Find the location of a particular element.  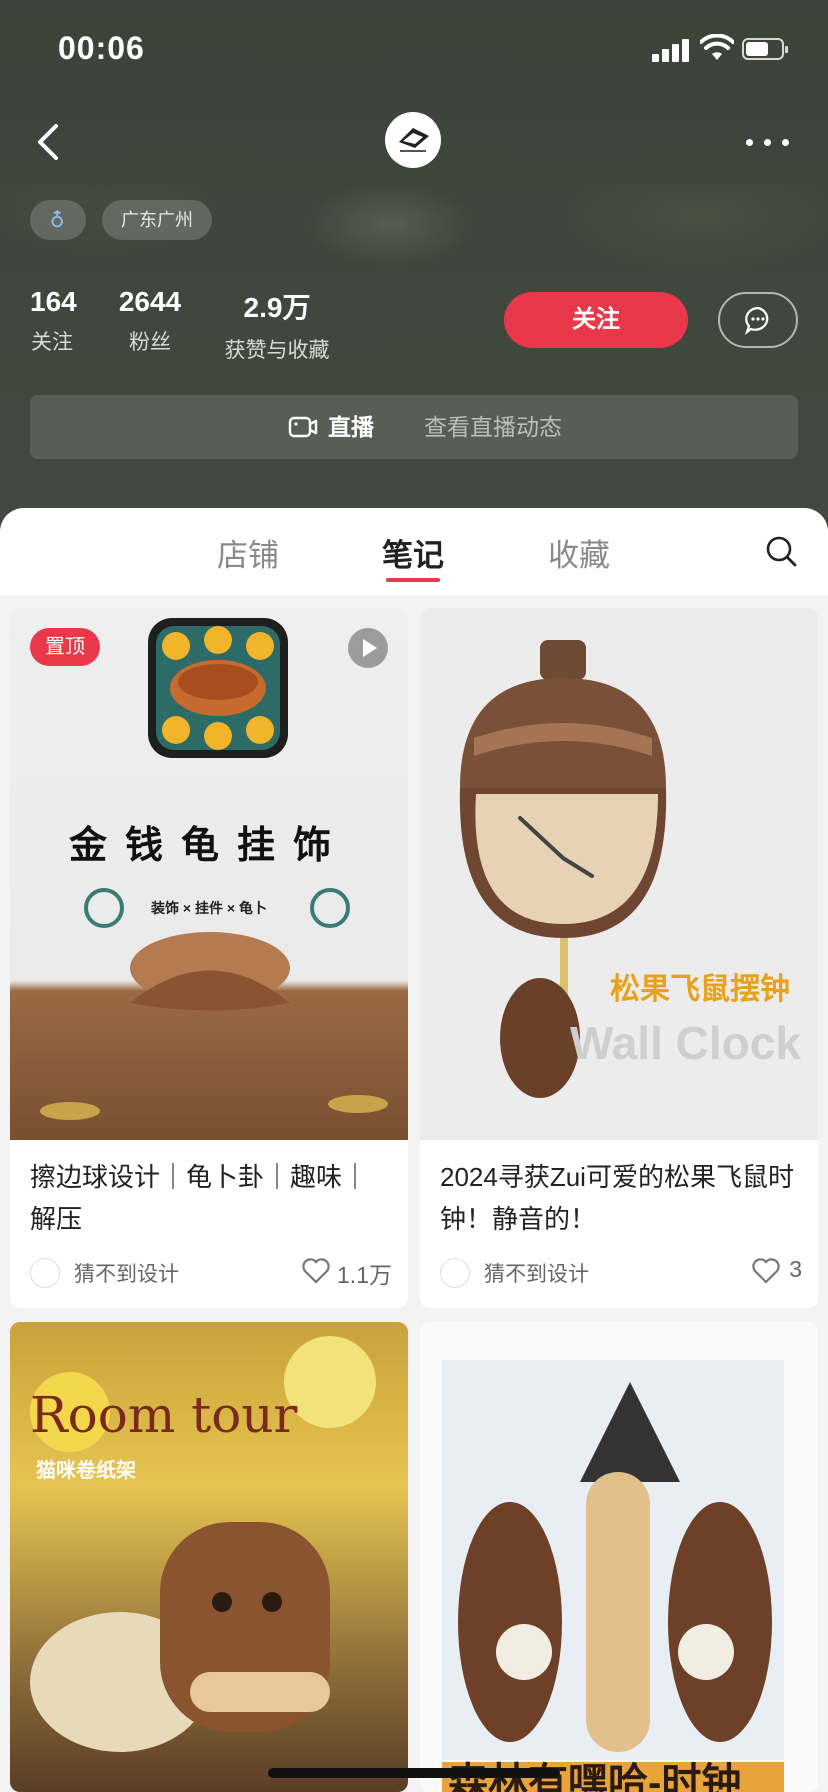

note-meta: 猜不到设计 1.1万 is located at coordinates (211, 1272).